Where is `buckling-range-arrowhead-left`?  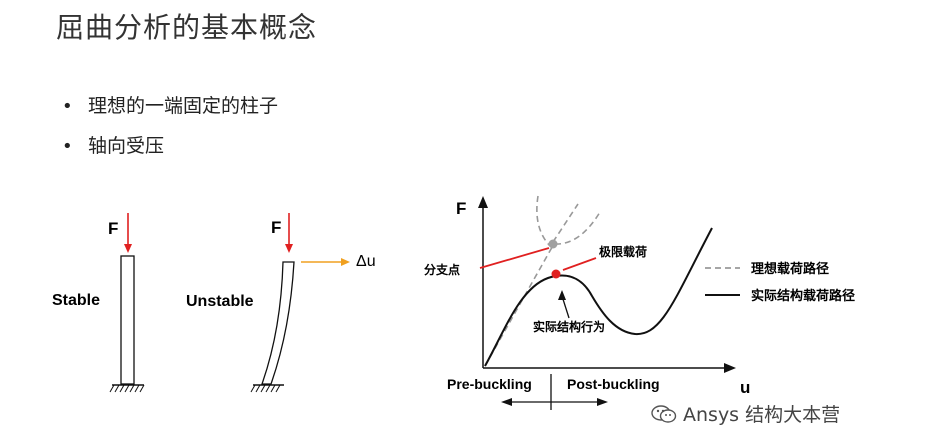
buckling-range-arrowhead-left is located at coordinates (506, 402).